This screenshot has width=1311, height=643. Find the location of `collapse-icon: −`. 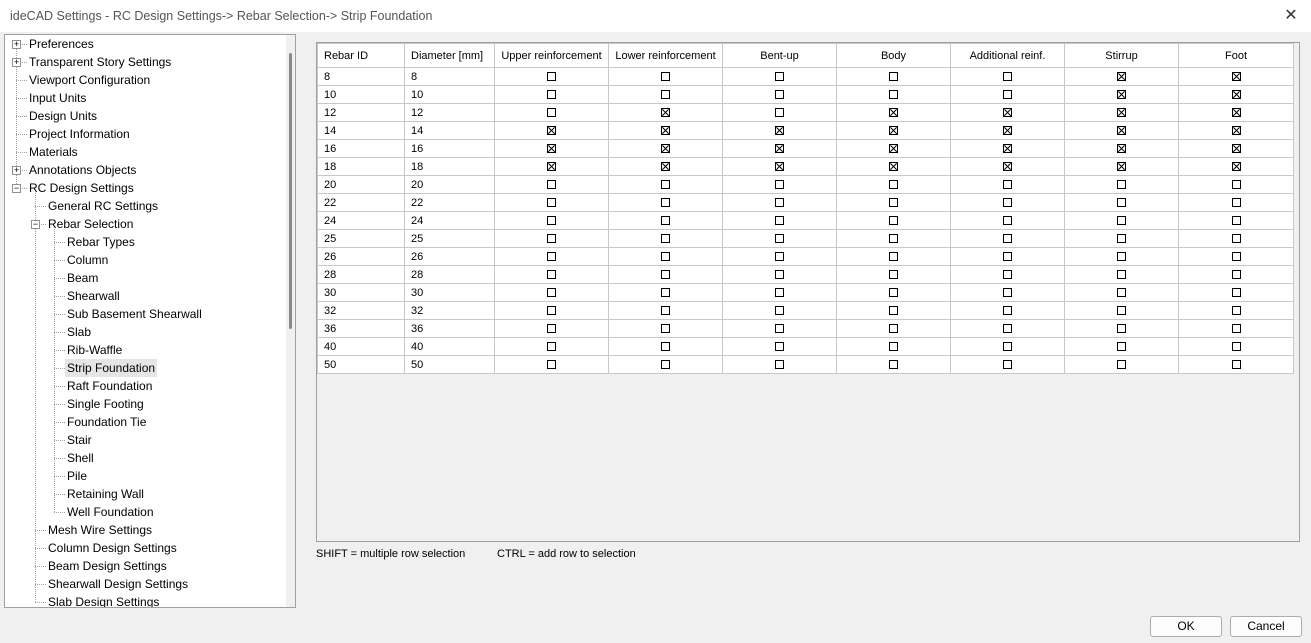

collapse-icon: − is located at coordinates (35, 224).